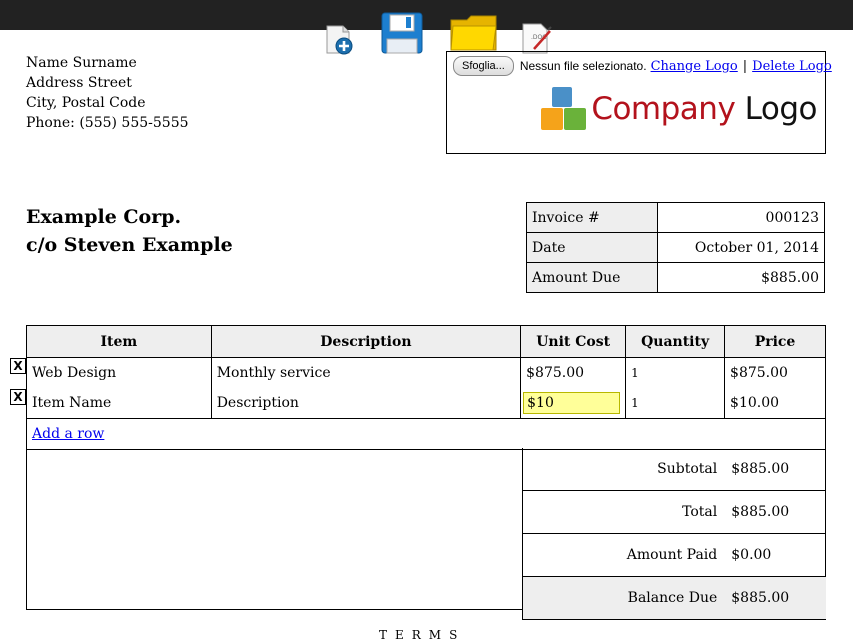 The height and width of the screenshot is (642, 853). Describe the element at coordinates (592, 277) in the screenshot. I see `amount-due-label: Amount Due` at that location.